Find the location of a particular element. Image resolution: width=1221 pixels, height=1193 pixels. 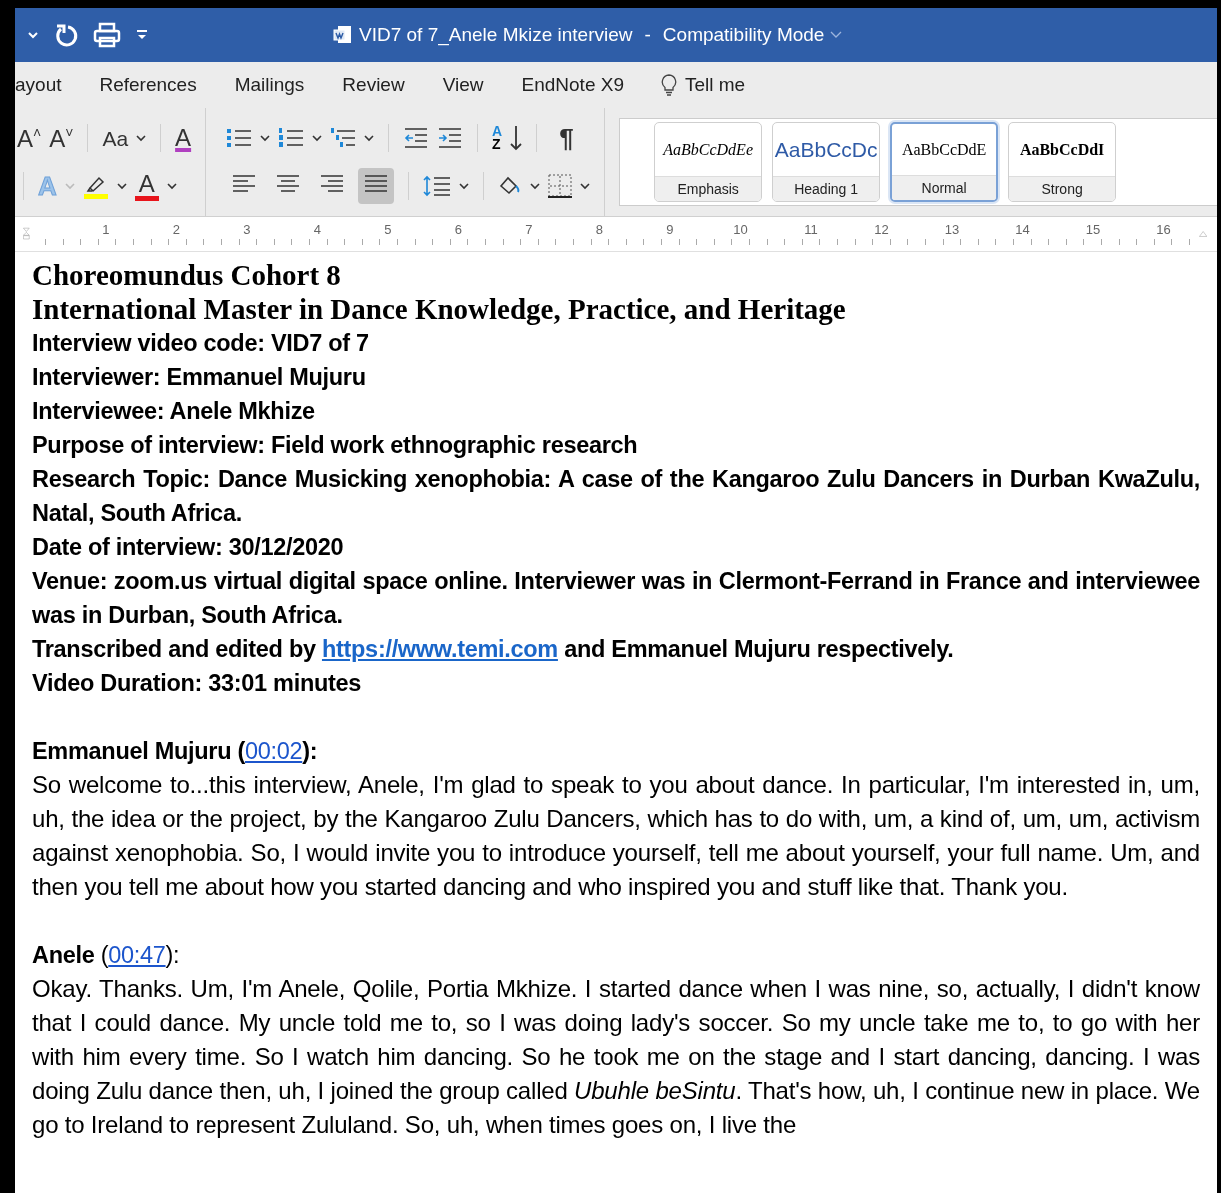

ruler-number: 3 is located at coordinates (247, 229).